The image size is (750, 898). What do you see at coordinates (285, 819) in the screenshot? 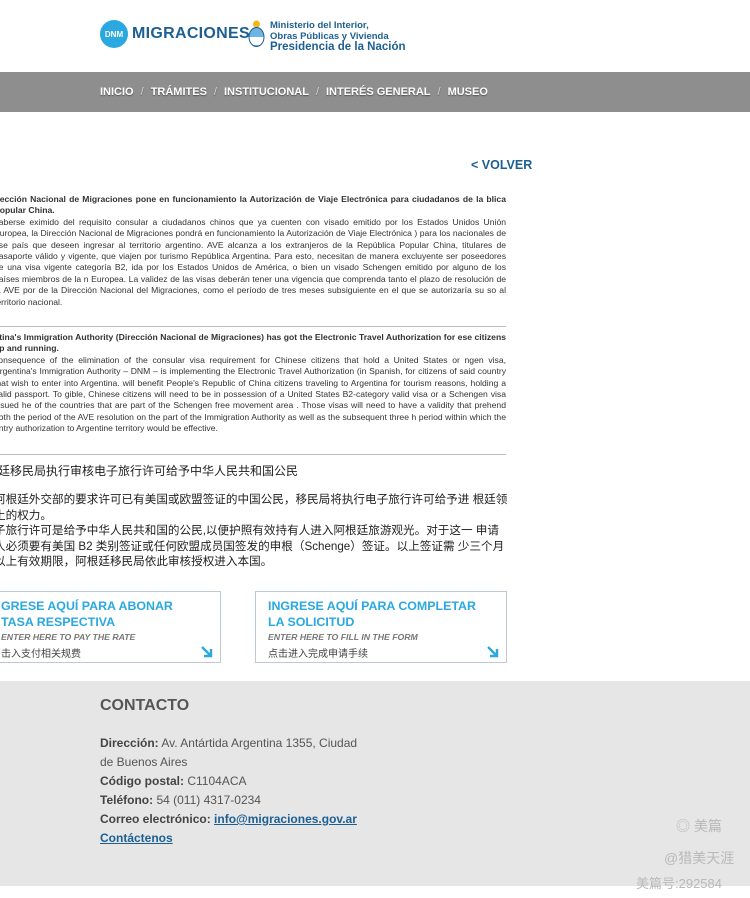
I see `email-link: info@migraciones.gov.ar` at bounding box center [285, 819].